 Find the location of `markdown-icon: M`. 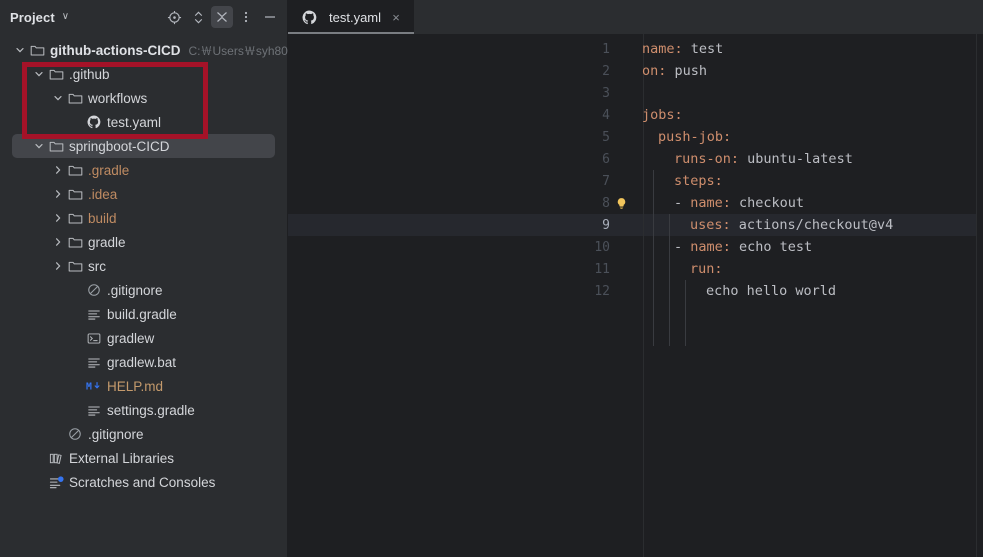

markdown-icon: M is located at coordinates (94, 386).